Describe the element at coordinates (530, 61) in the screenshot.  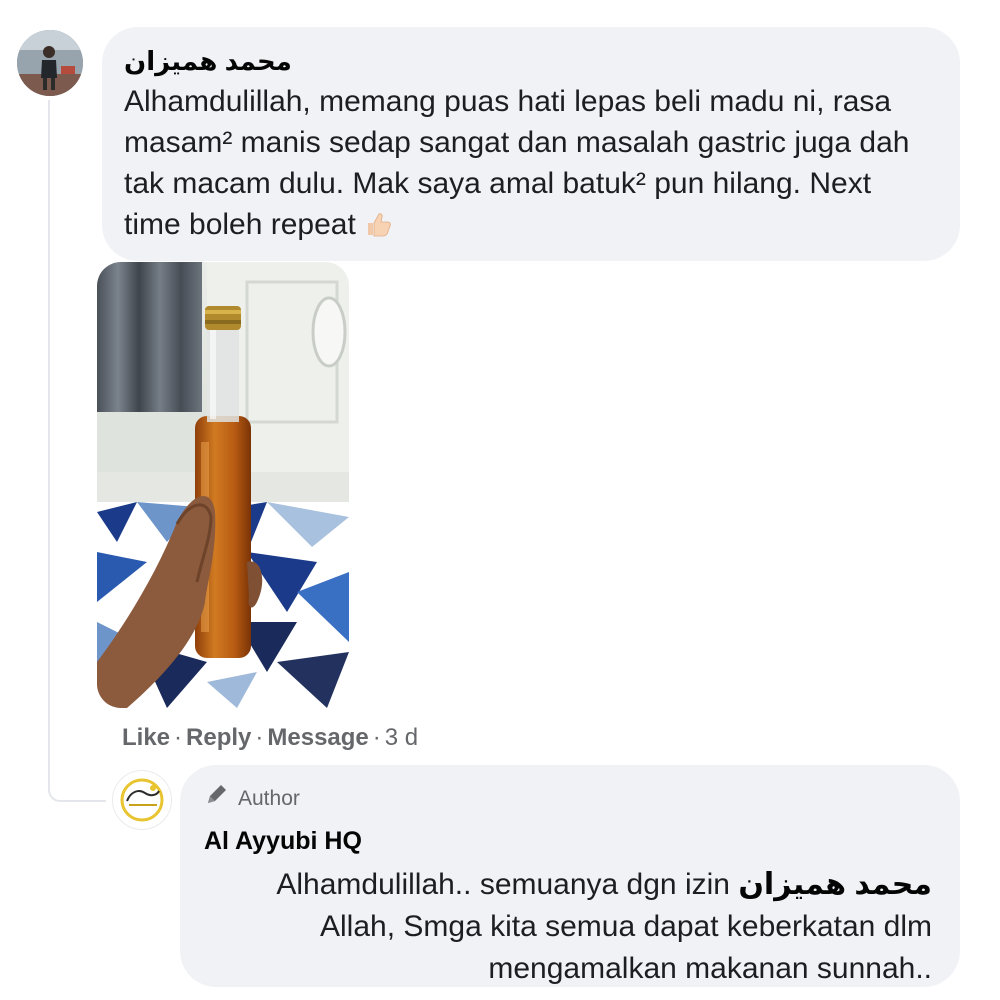
I see `comment-author: محمد هميزان` at that location.